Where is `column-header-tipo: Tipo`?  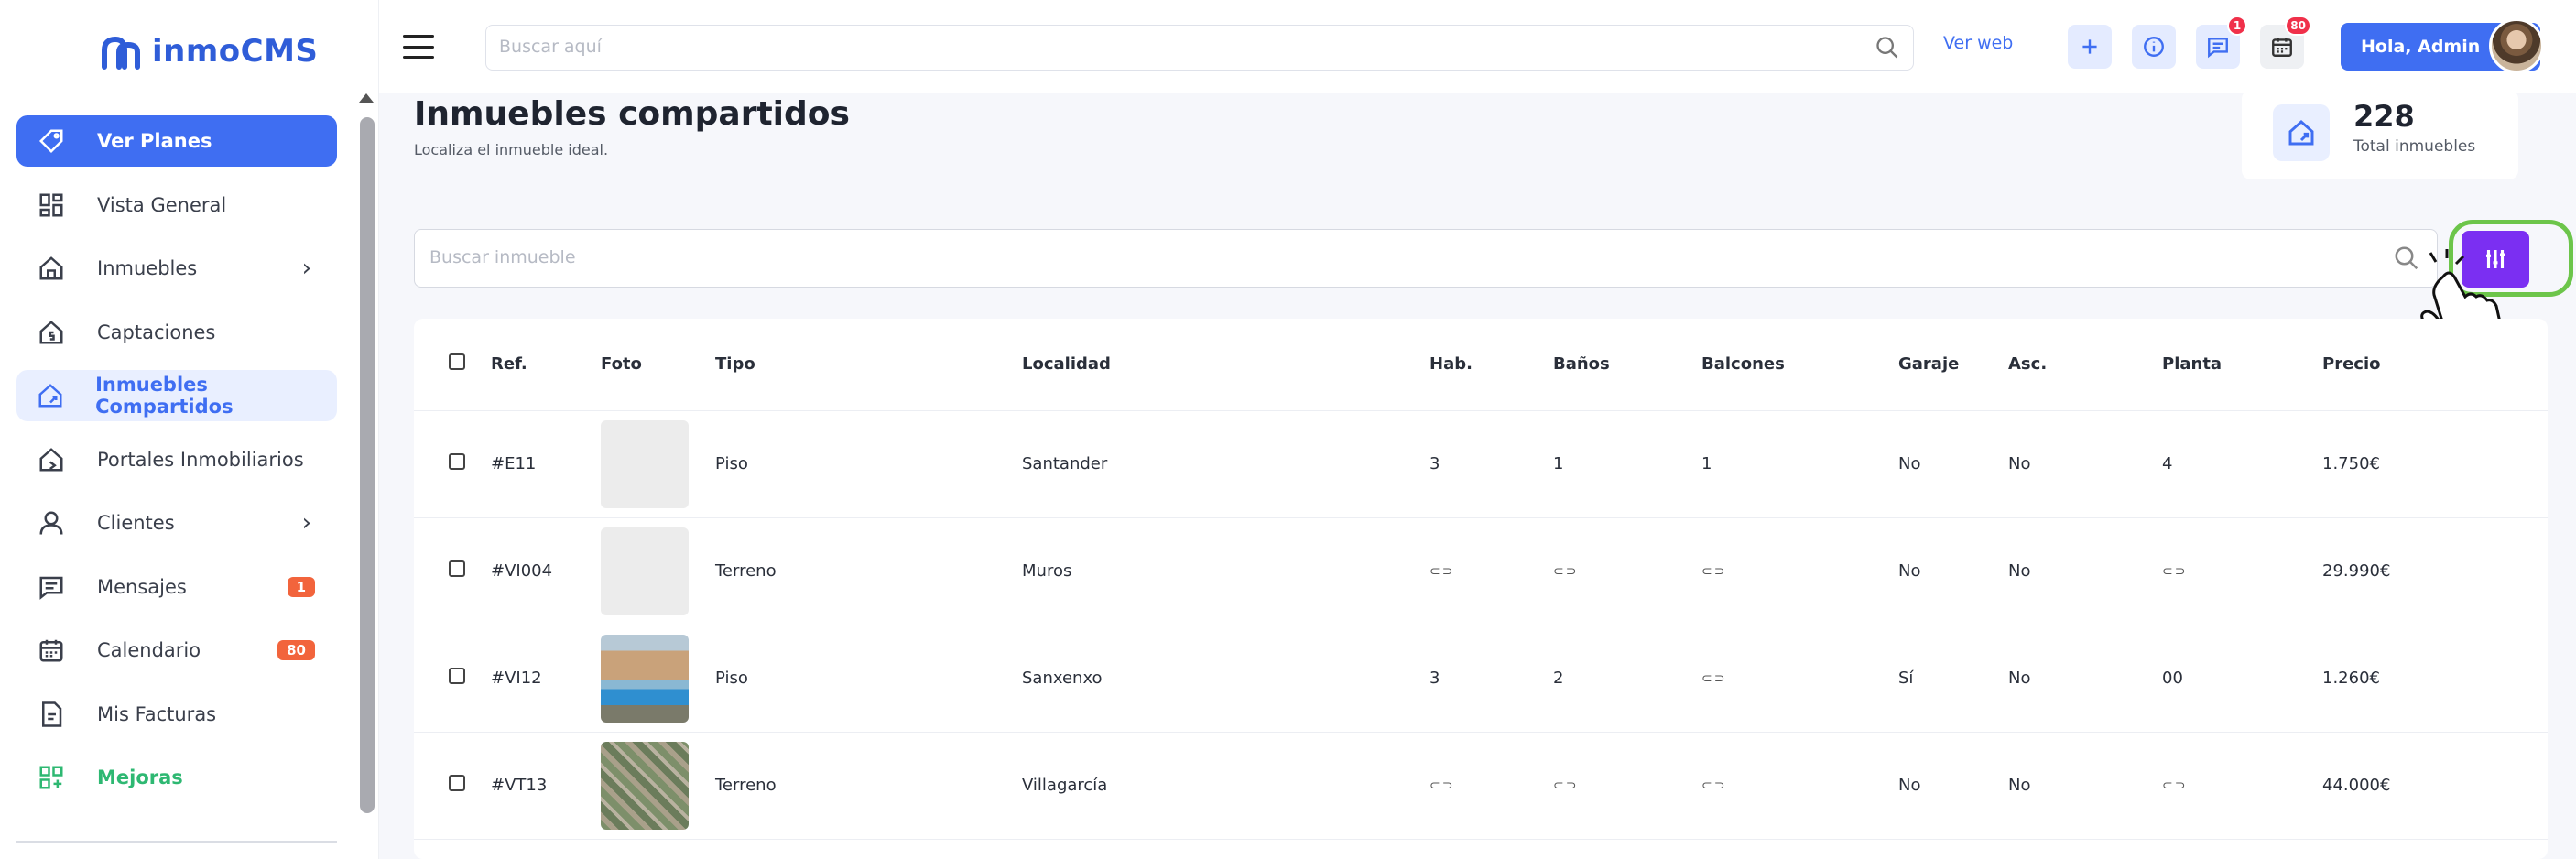 column-header-tipo: Tipo is located at coordinates (868, 365).